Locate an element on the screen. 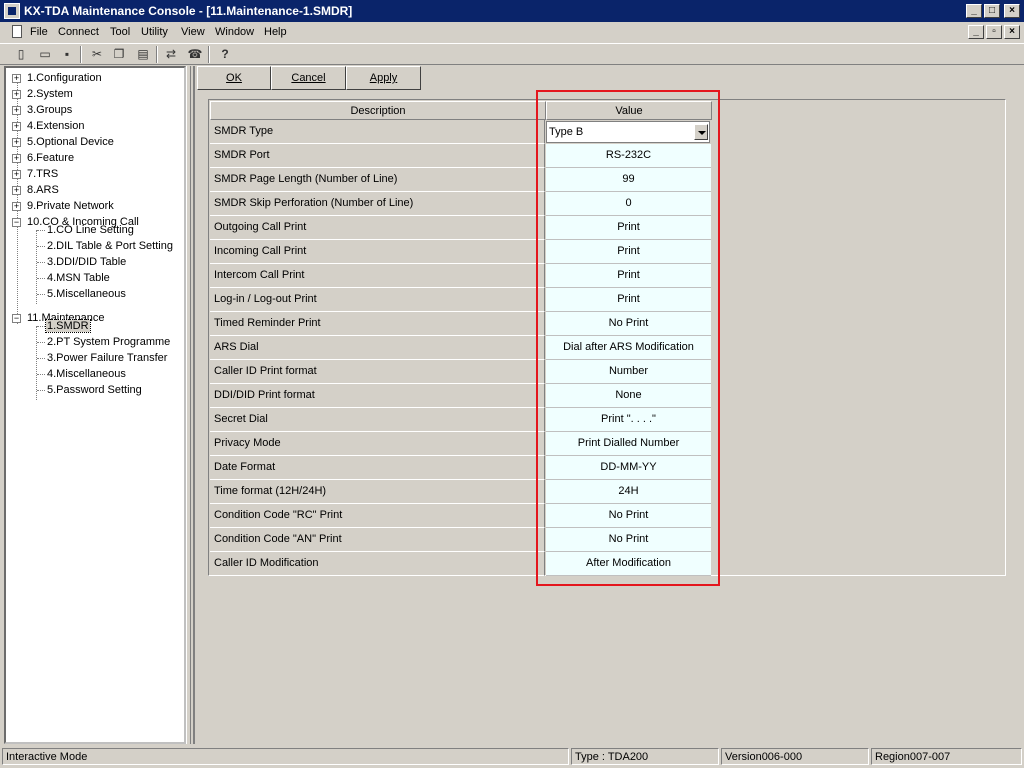  dropdown-arrow-icon is located at coordinates (701, 132).